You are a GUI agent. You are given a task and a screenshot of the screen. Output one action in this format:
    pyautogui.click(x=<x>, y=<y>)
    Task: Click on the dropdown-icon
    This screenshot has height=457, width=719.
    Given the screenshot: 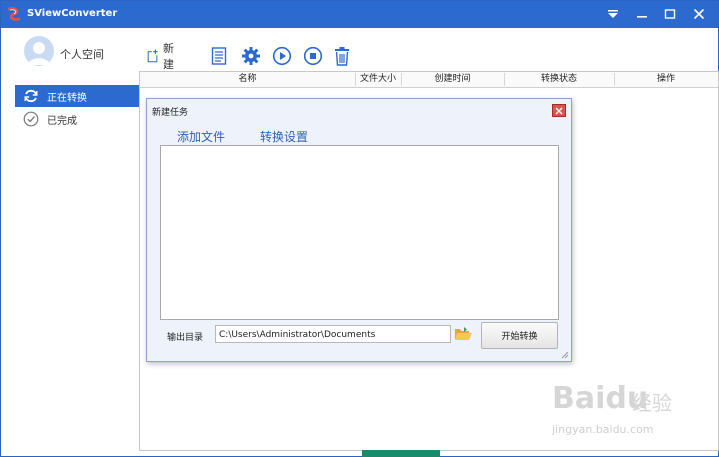 What is the action you would take?
    pyautogui.click(x=613, y=14)
    